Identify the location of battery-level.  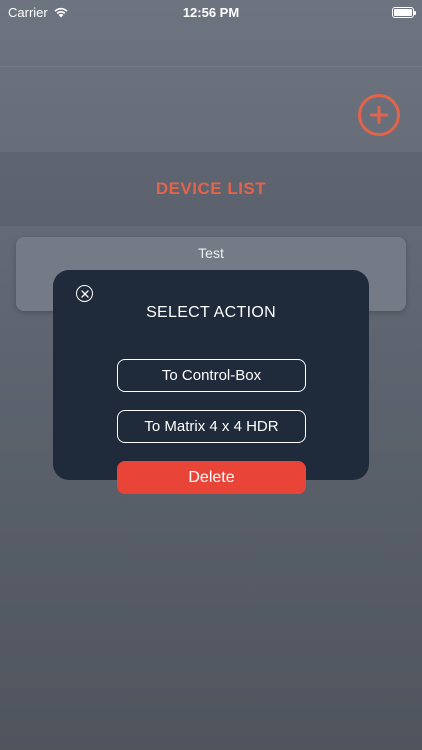
(403, 12).